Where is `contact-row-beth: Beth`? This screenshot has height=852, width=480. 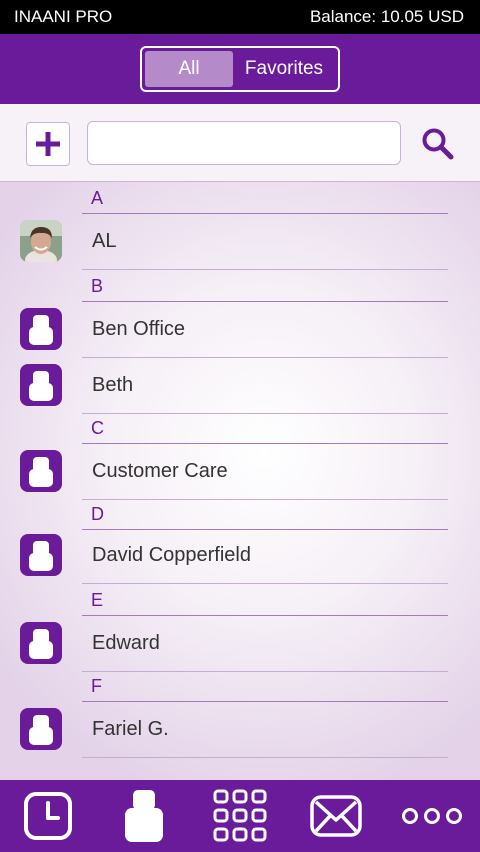
contact-row-beth: Beth is located at coordinates (240, 386).